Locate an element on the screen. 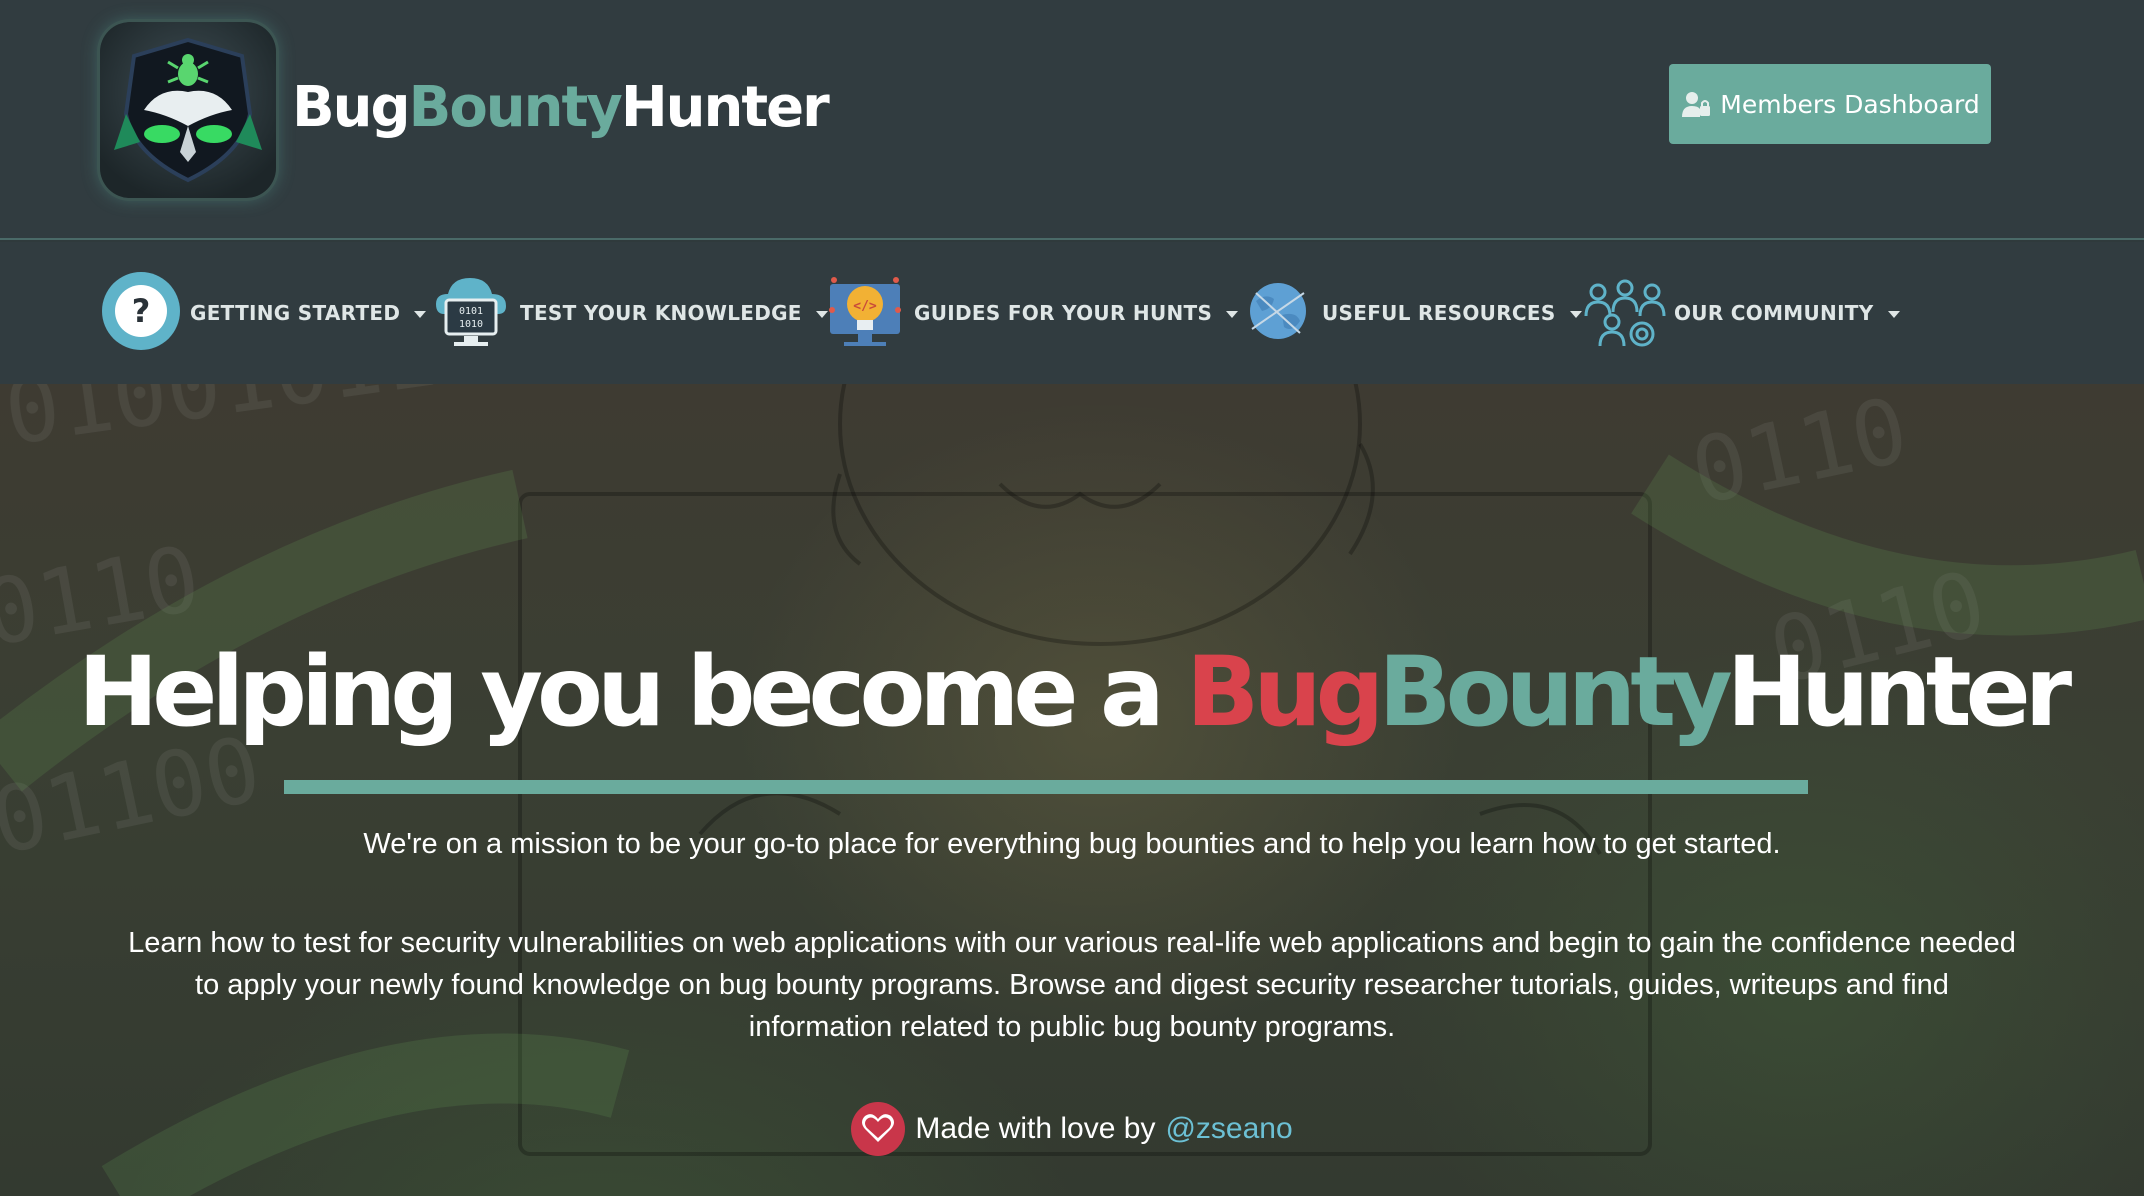 The width and height of the screenshot is (2144, 1196). globe-icon is located at coordinates (1278, 313).